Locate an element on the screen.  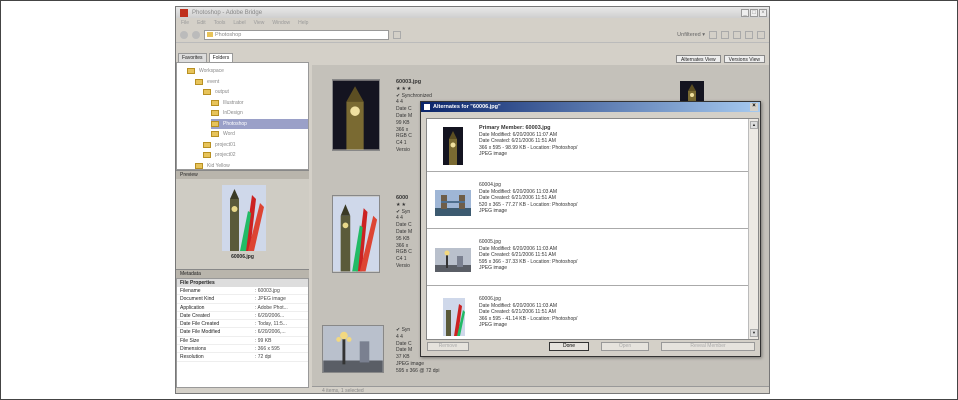
close-button: × is located at coordinates (763, 12).